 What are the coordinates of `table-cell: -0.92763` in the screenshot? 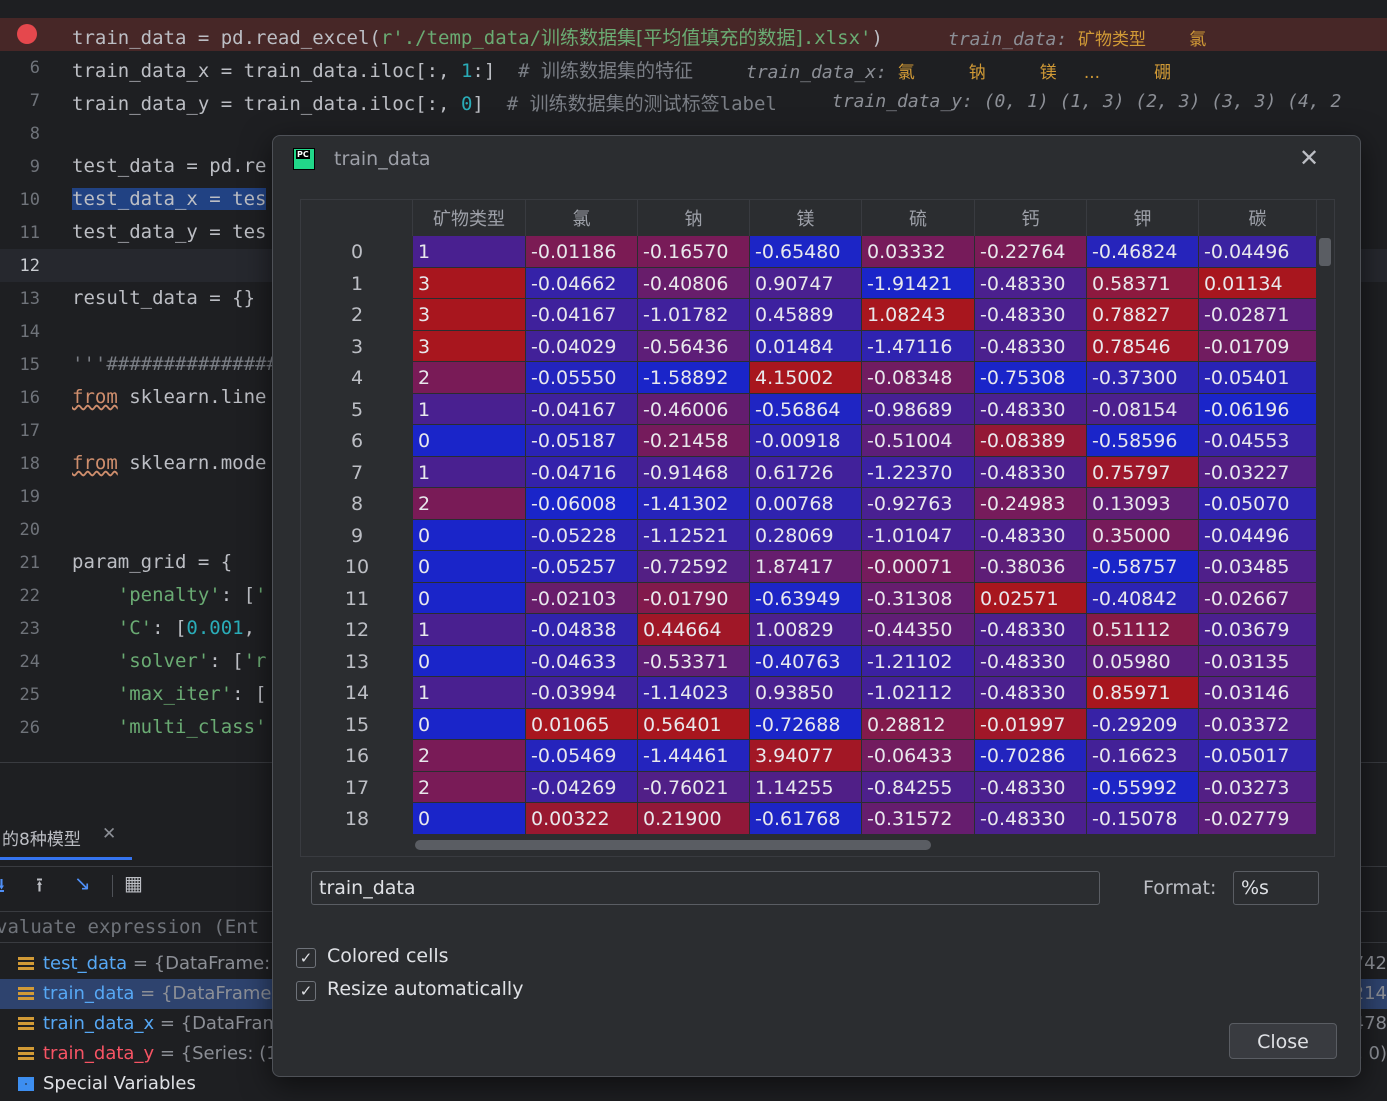 It's located at (918, 504).